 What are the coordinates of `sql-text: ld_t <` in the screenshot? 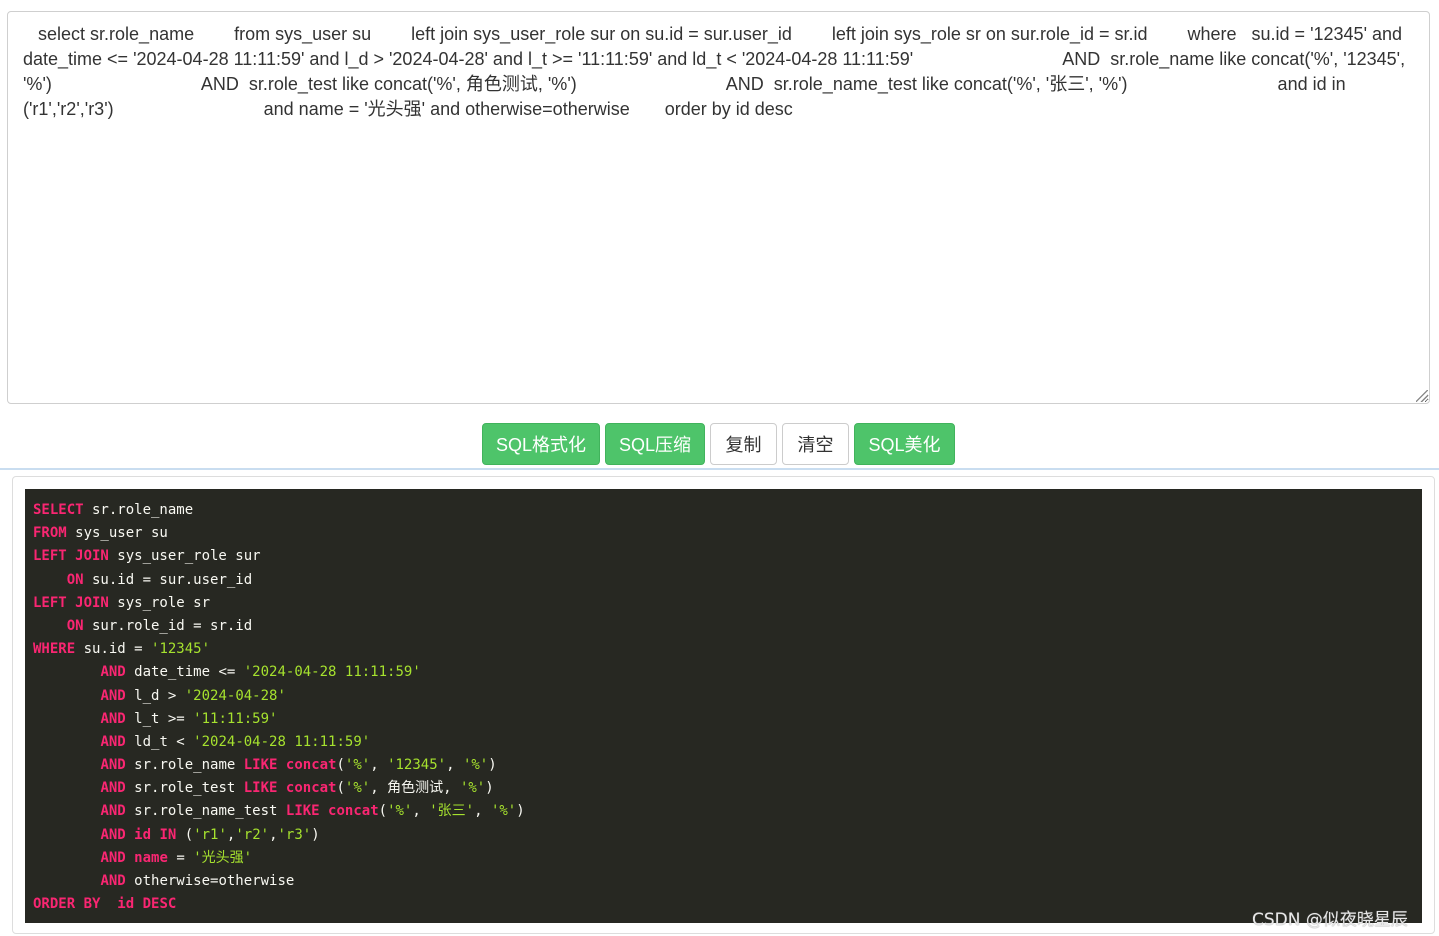 It's located at (159, 741).